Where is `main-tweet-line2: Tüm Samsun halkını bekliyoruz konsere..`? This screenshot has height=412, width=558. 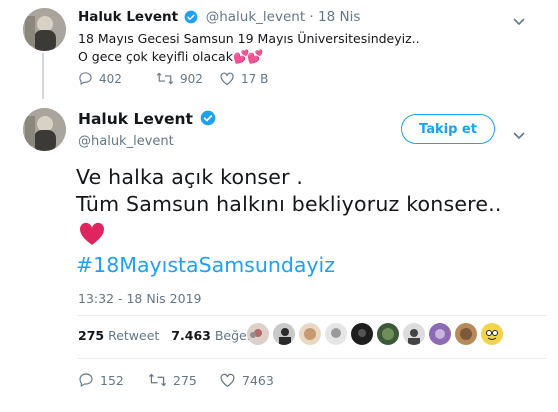 main-tweet-line2: Tüm Samsun halkını bekliyoruz konsere.. is located at coordinates (289, 204).